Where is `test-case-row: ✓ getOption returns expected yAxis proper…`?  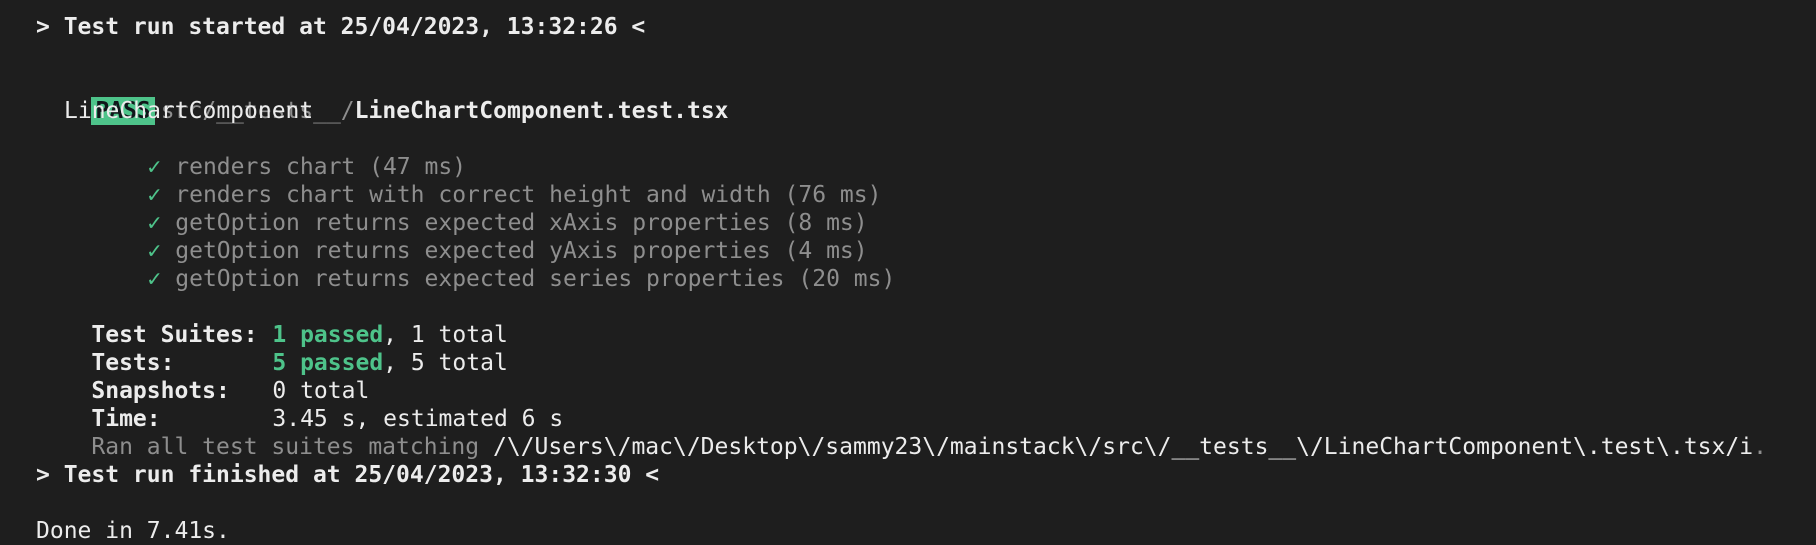
test-case-row: ✓ getOption returns expected yAxis proper… is located at coordinates (451, 236).